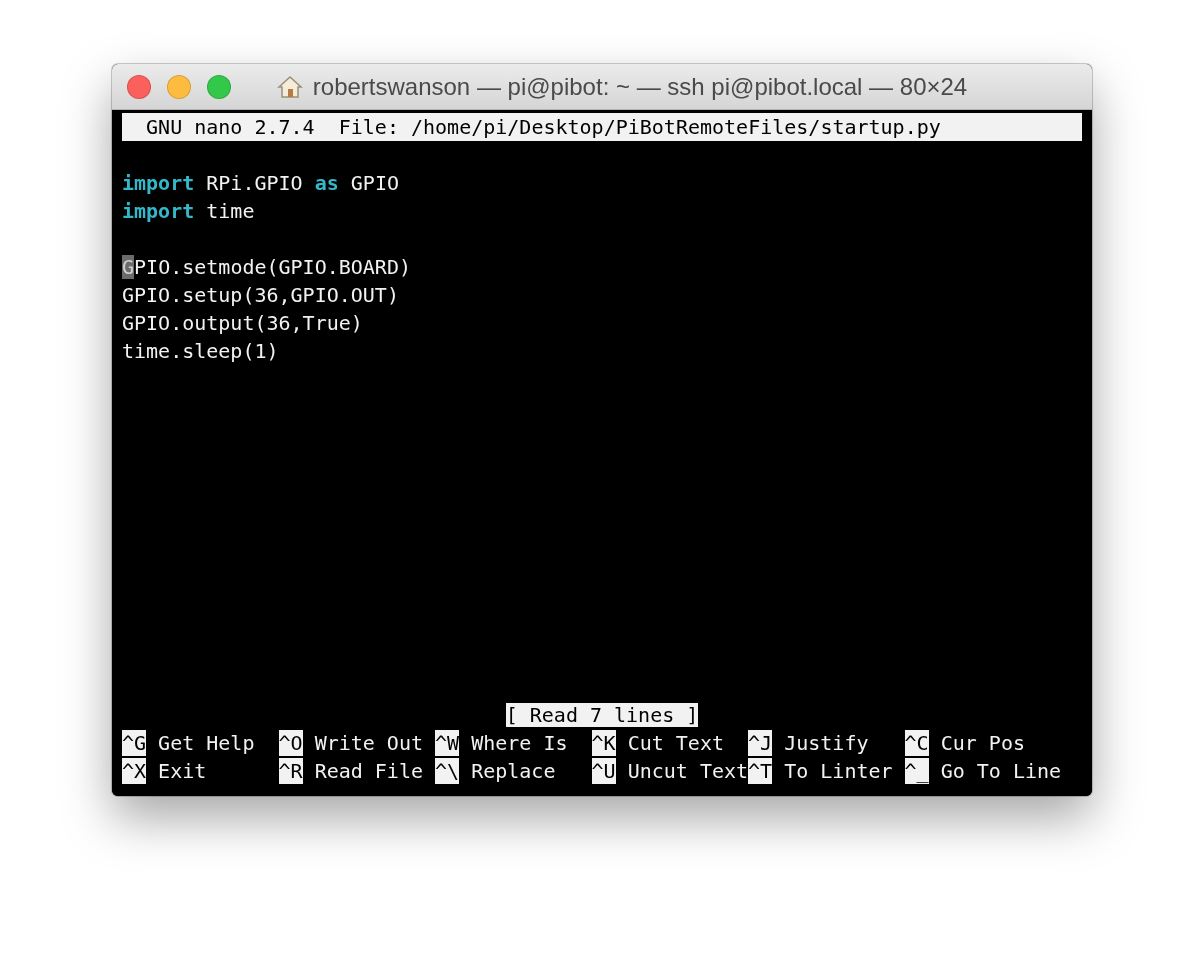 Image resolution: width=1204 pixels, height=956 pixels. What do you see at coordinates (230, 127) in the screenshot?
I see `nano-version: GNU nano 2.7.4` at bounding box center [230, 127].